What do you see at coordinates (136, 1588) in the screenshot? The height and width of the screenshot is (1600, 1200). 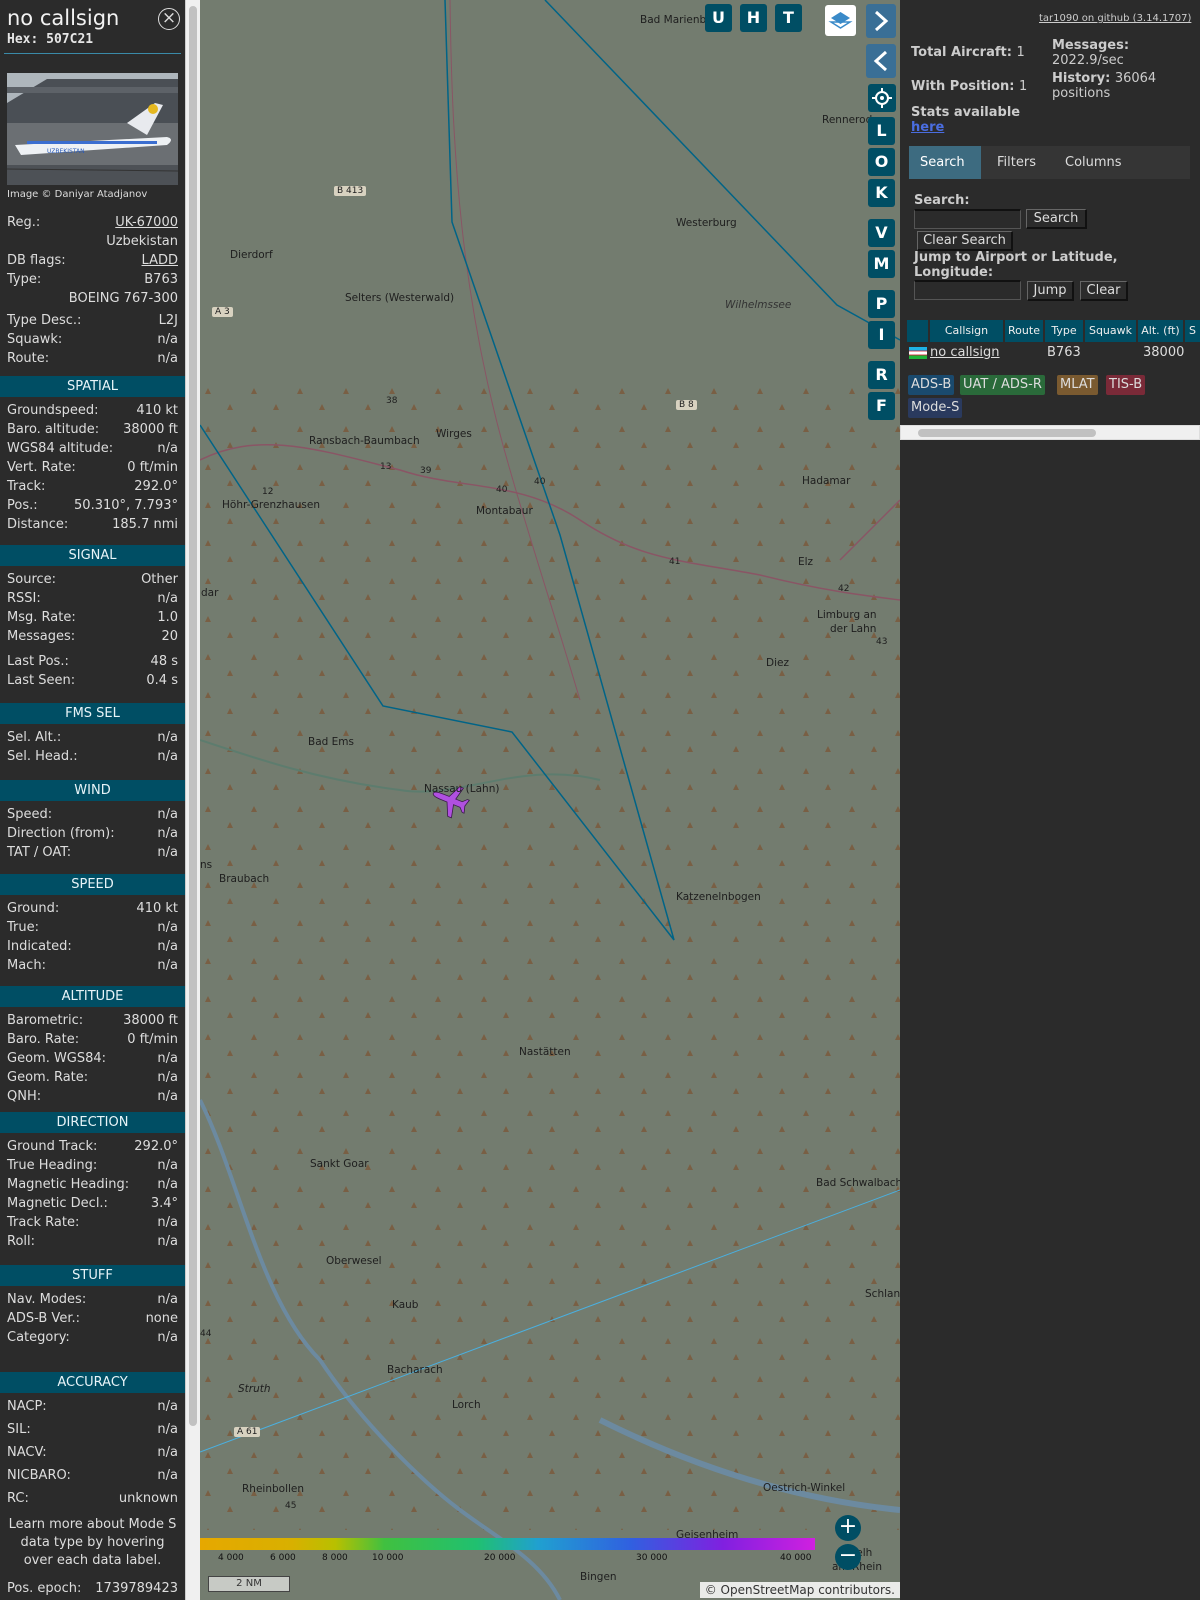 I see `info-value: 1739789423` at bounding box center [136, 1588].